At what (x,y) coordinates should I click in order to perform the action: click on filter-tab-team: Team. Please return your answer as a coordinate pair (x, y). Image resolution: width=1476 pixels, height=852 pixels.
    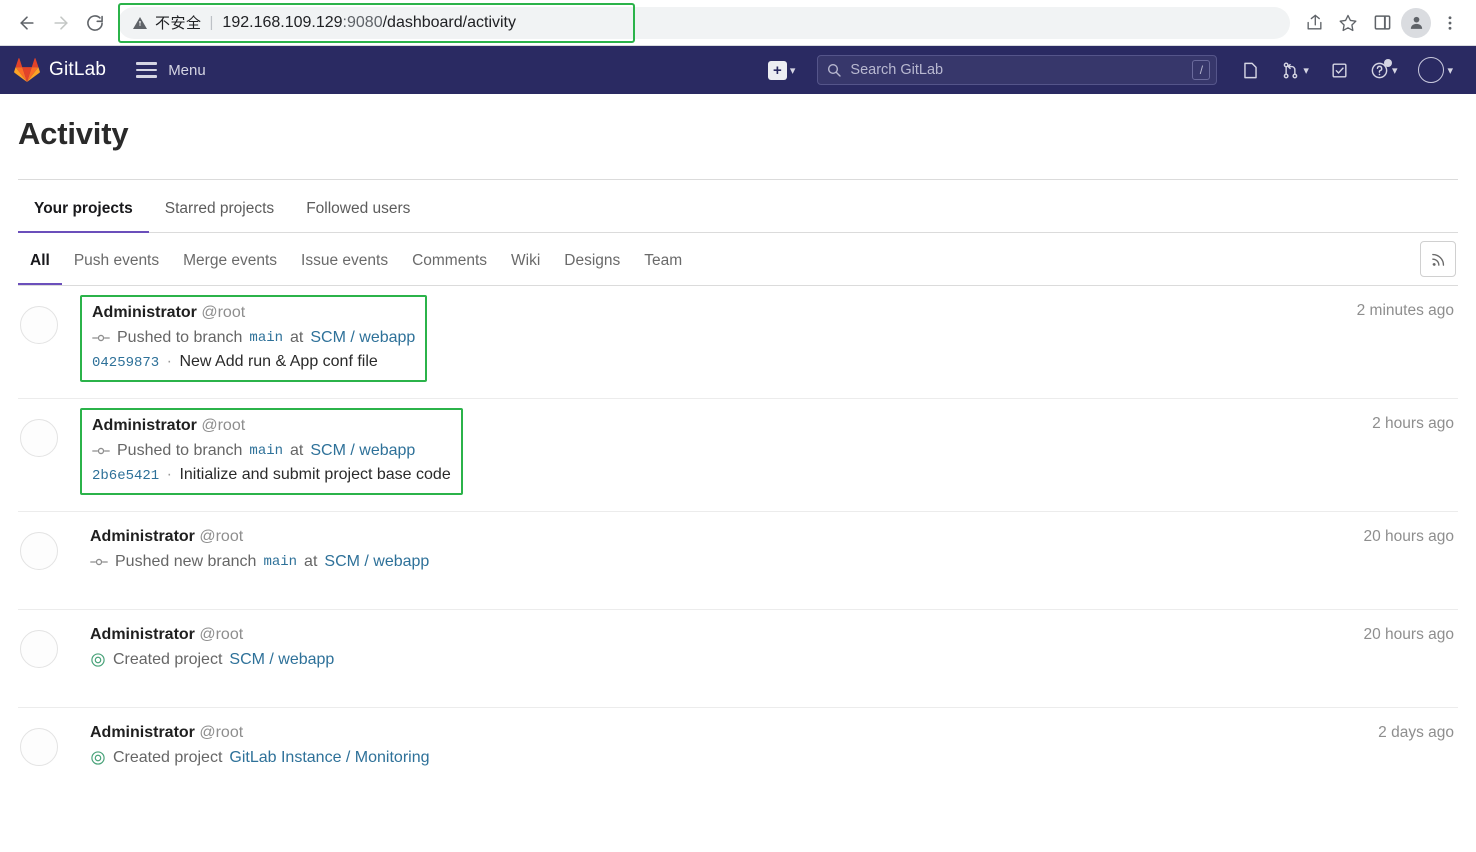
    Looking at the image, I should click on (663, 264).